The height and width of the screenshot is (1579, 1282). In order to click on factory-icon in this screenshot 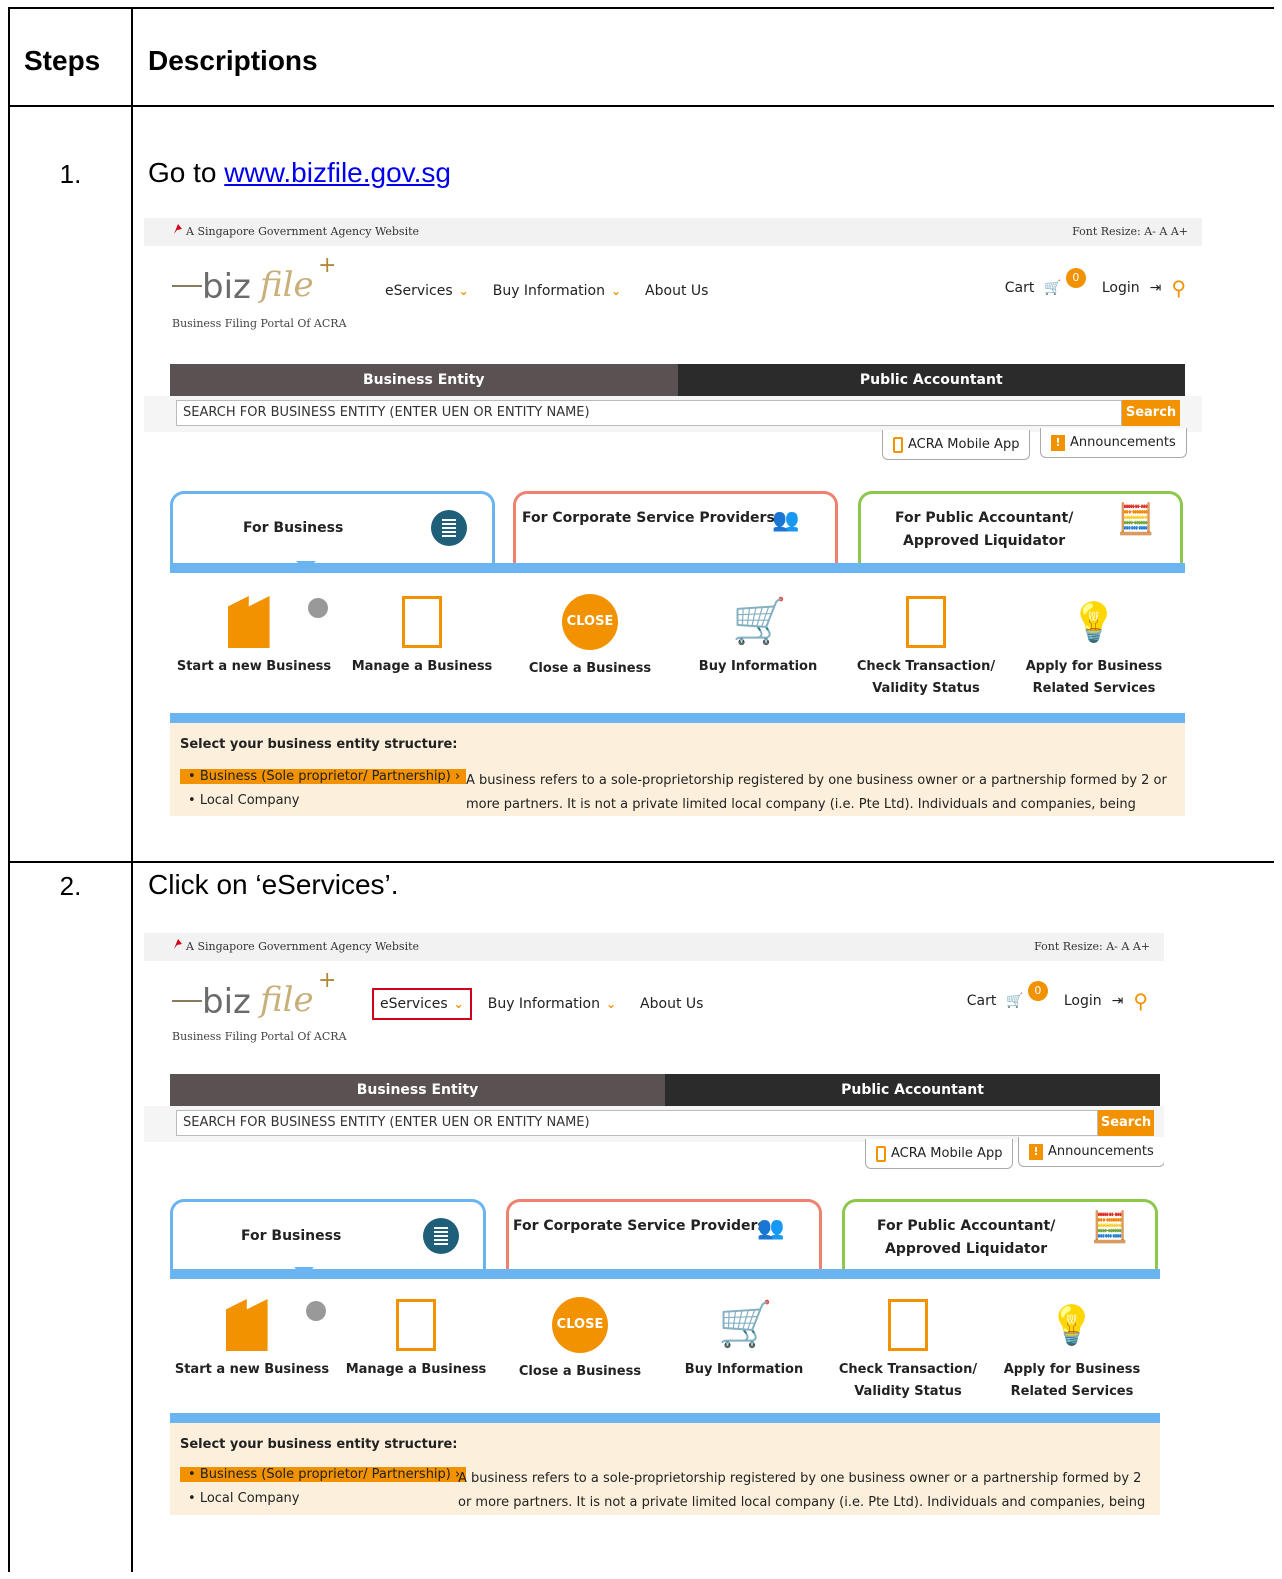, I will do `click(247, 1325)`.